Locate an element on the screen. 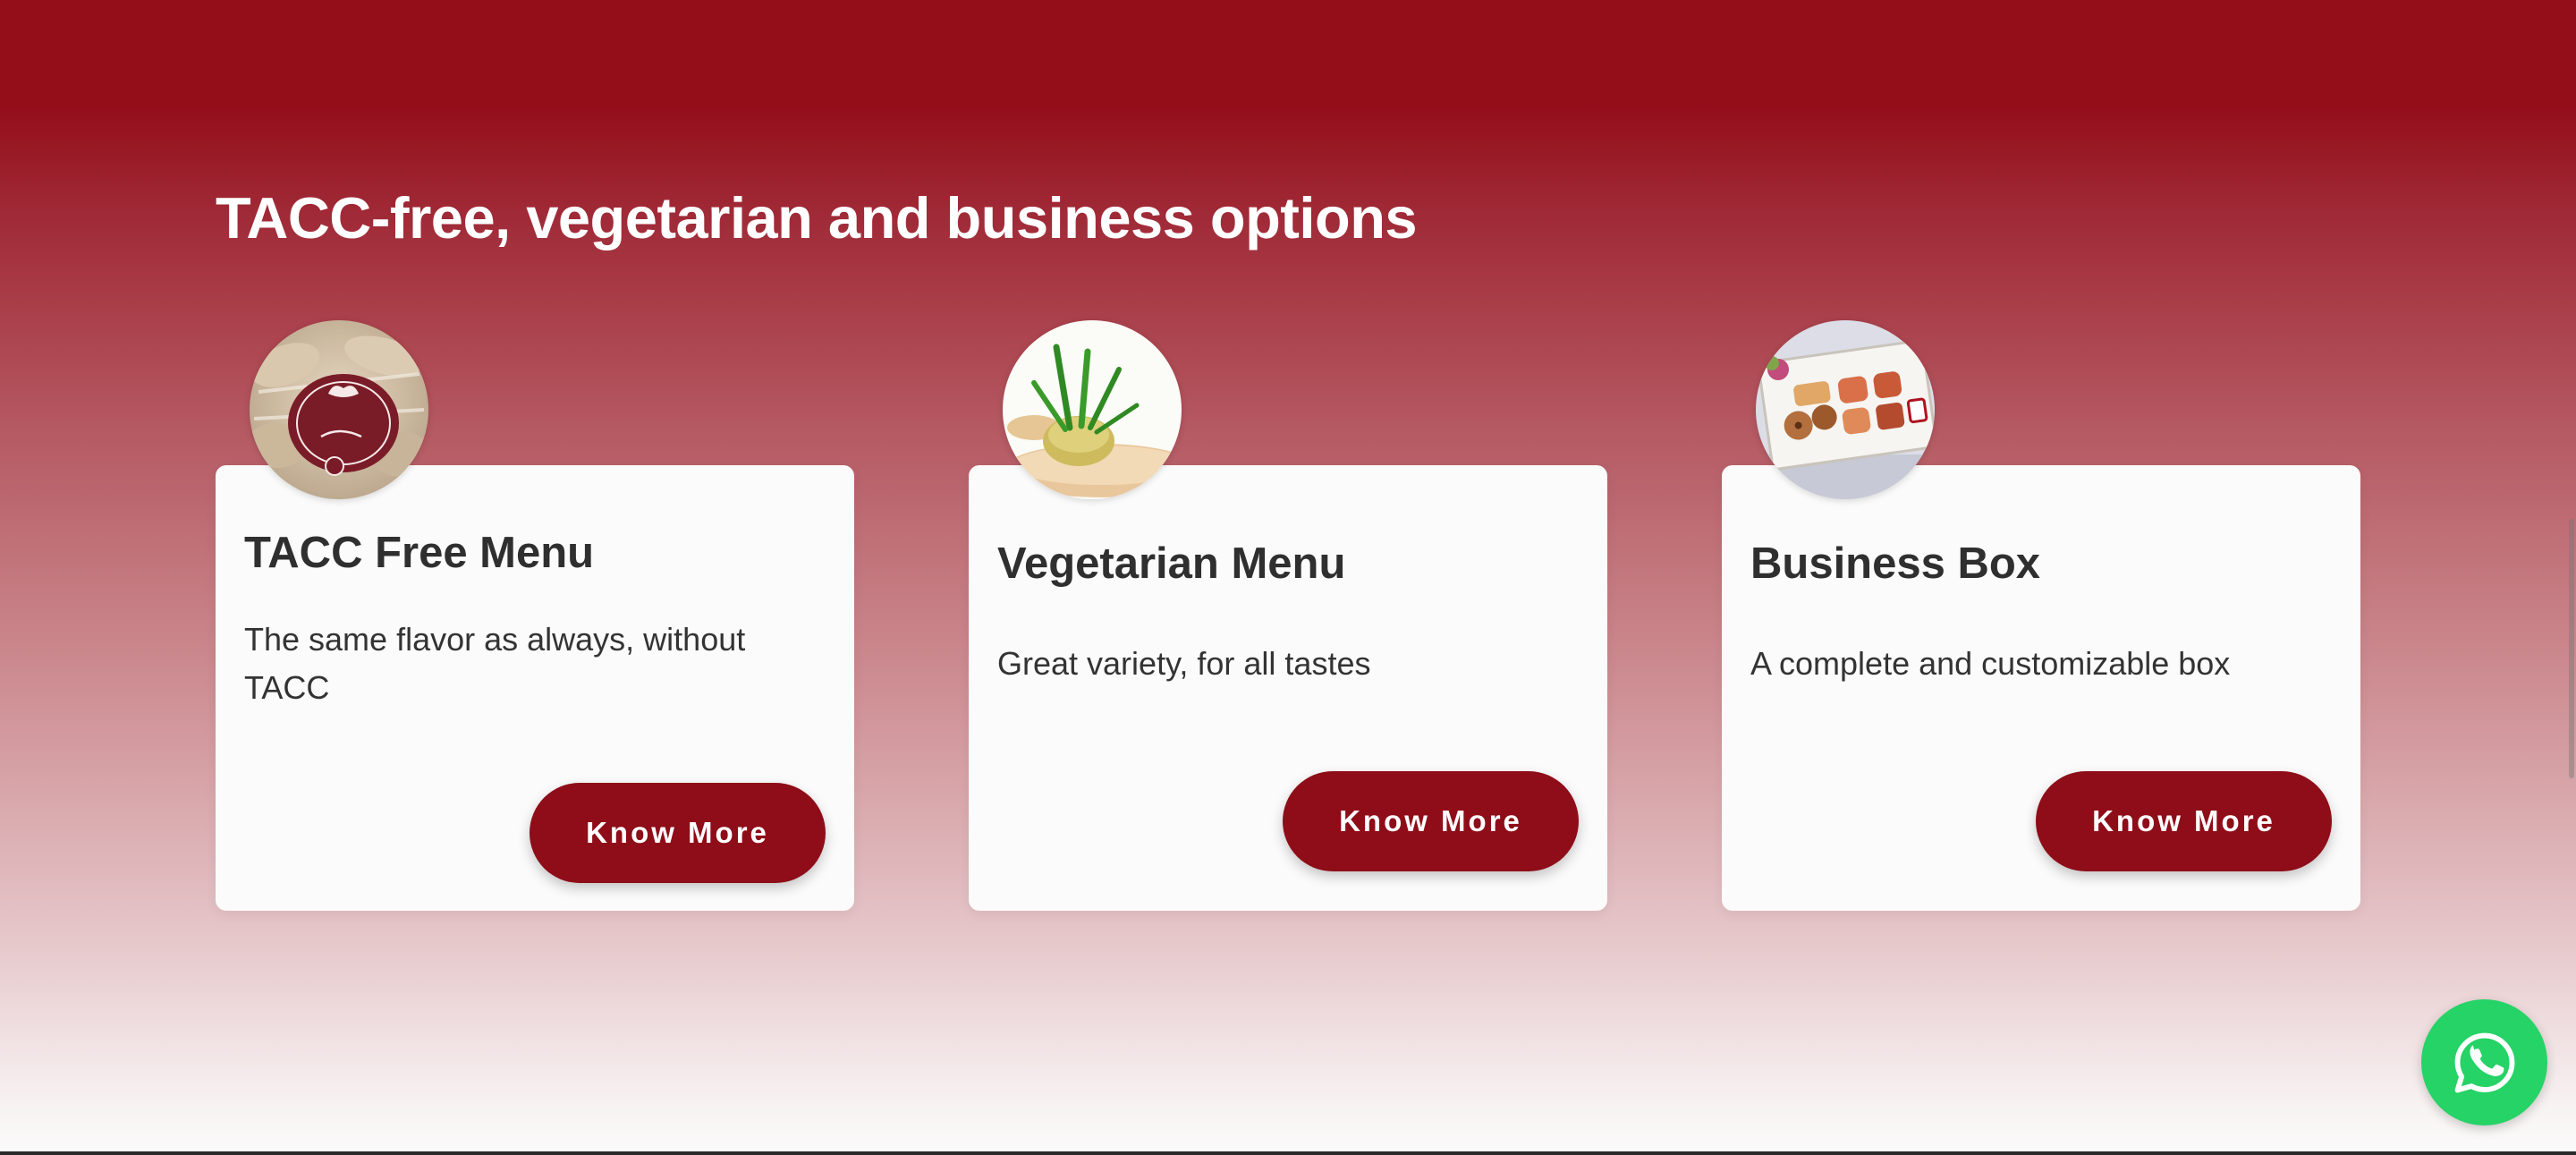 The image size is (2576, 1155). whatsapp-button is located at coordinates (2484, 1062).